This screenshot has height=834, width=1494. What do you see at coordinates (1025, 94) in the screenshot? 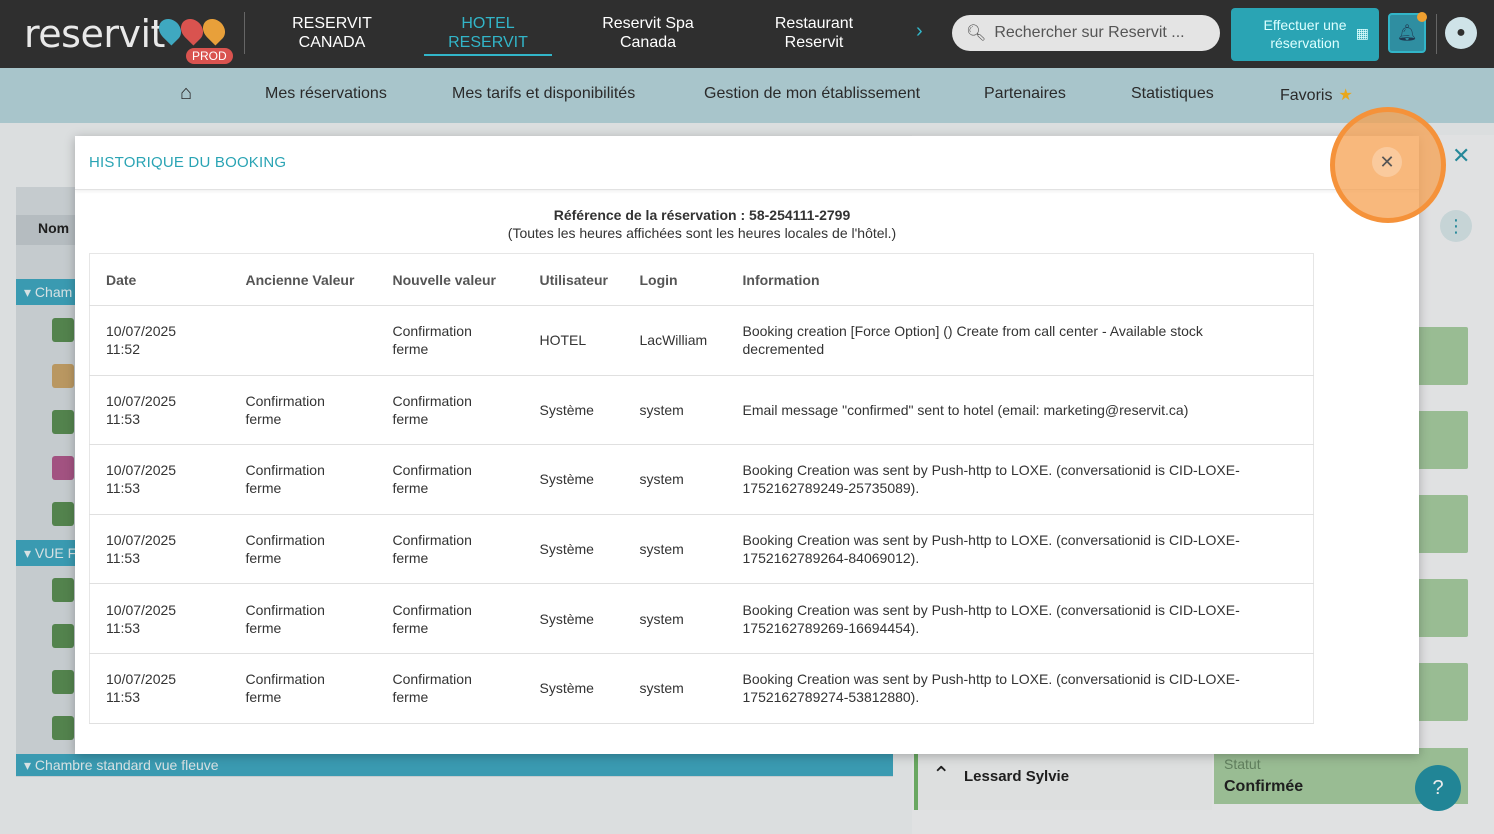
I see `nav-partenaires: Partenaires` at bounding box center [1025, 94].